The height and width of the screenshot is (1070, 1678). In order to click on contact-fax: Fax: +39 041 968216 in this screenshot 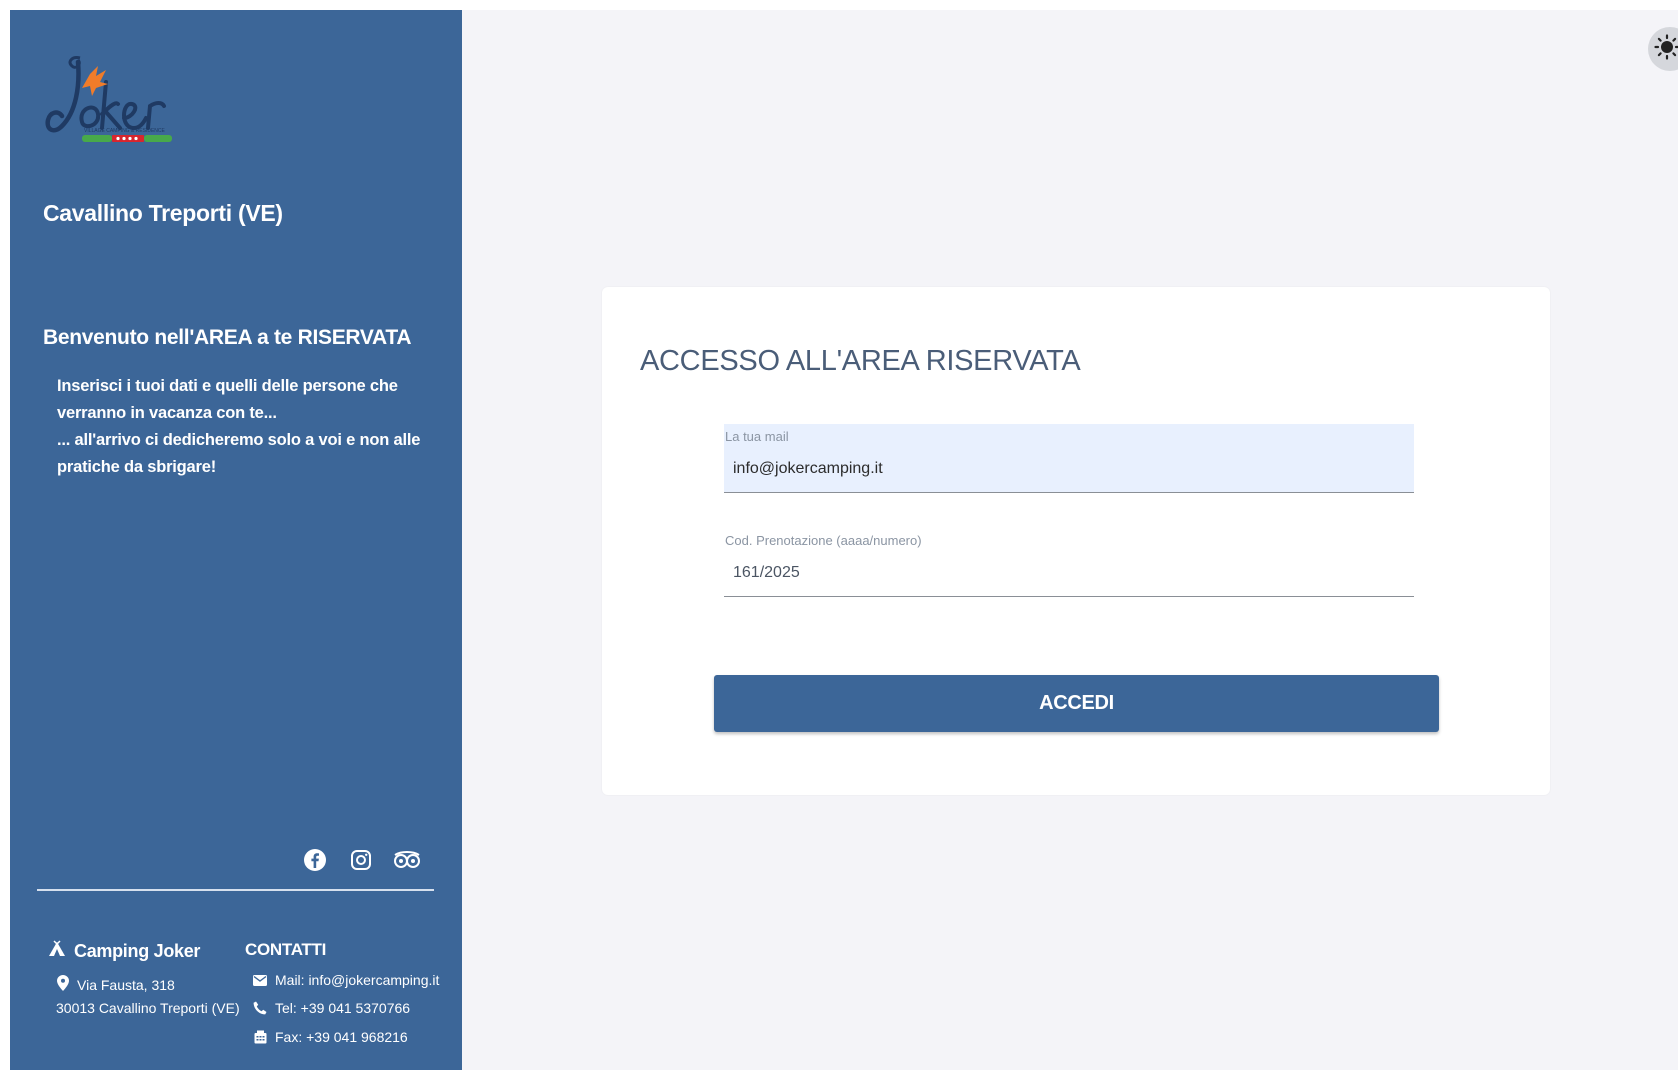, I will do `click(330, 1037)`.